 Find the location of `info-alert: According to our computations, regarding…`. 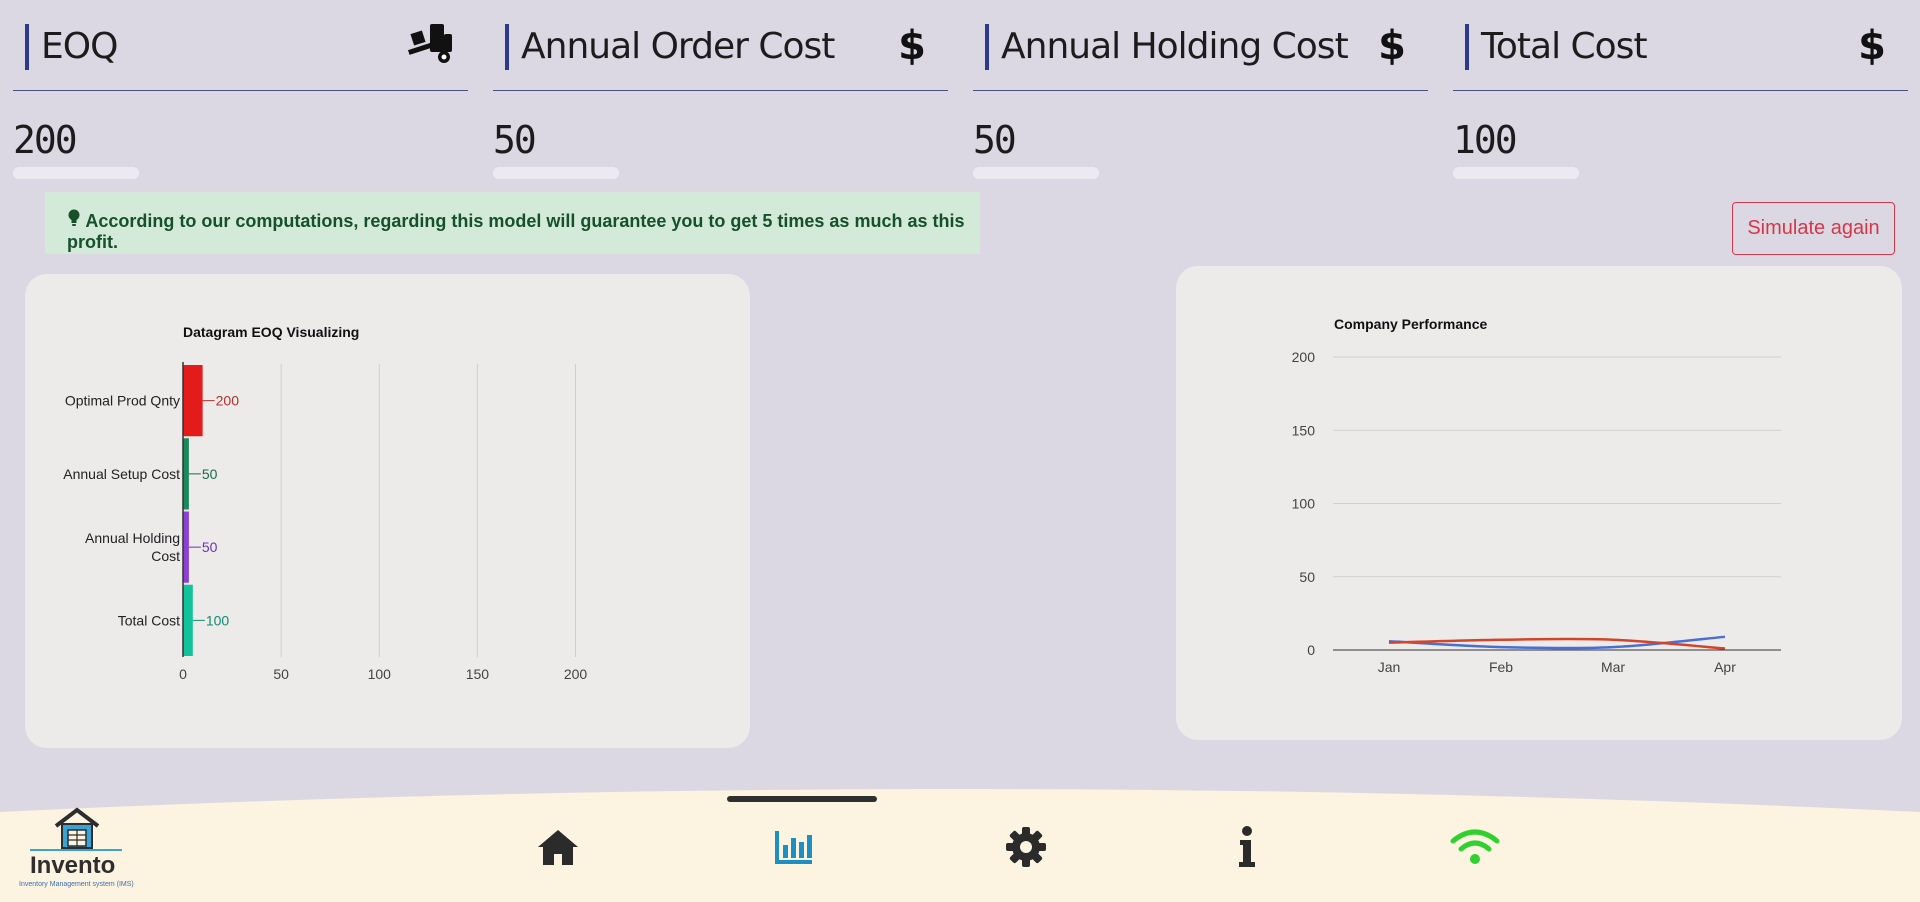

info-alert: According to our computations, regarding… is located at coordinates (512, 223).